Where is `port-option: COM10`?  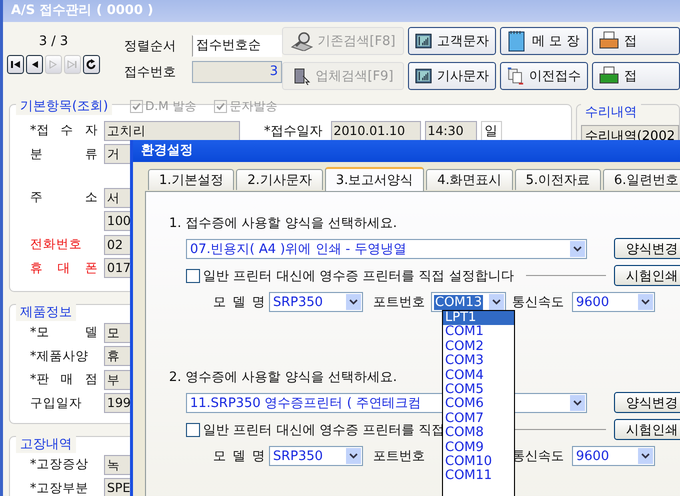
port-option: COM10 is located at coordinates (478, 462).